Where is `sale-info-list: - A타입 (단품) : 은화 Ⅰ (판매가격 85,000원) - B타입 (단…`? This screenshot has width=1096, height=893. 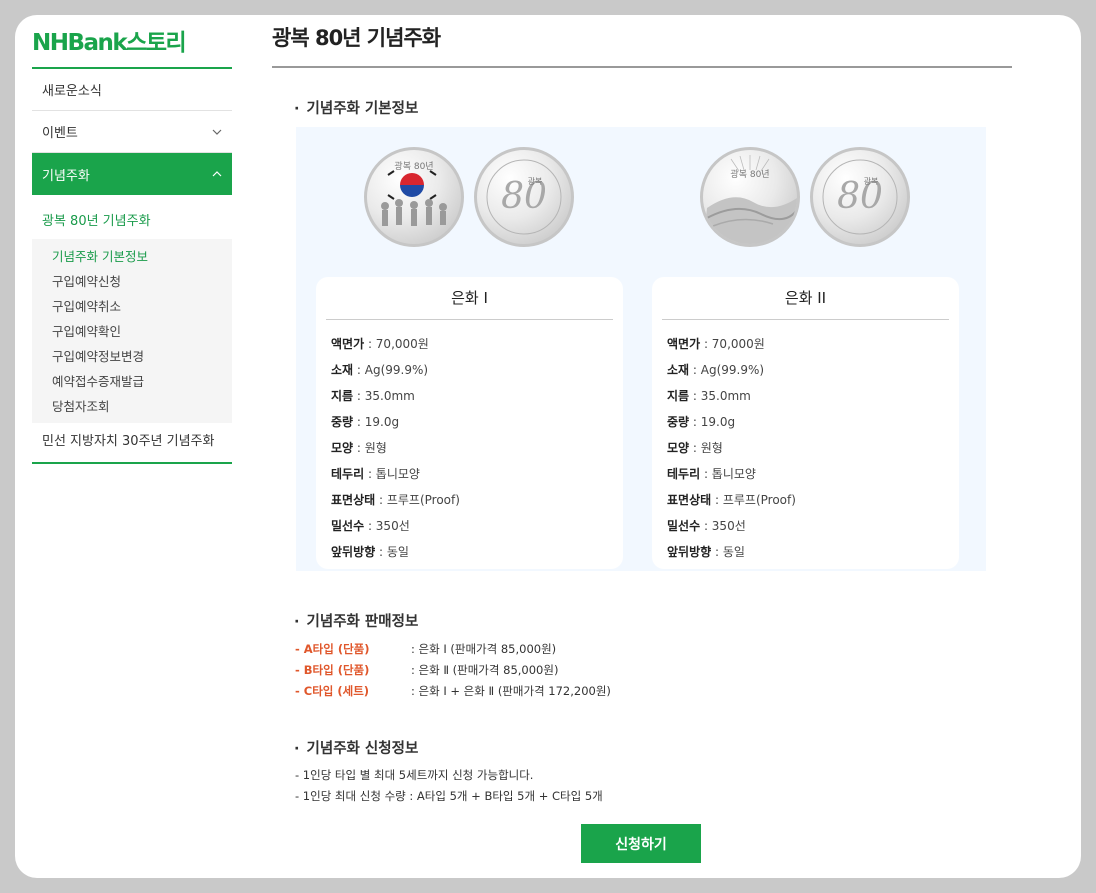 sale-info-list: - A타입 (단품) : 은화 Ⅰ (판매가격 85,000원) - B타입 (단… is located at coordinates (453, 670).